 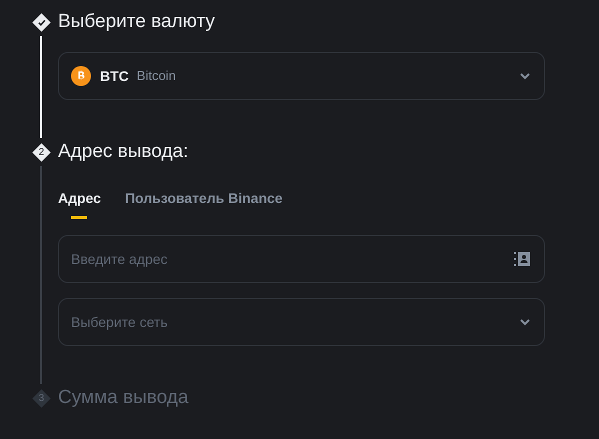 I want to click on step-number: 2, so click(x=41, y=152).